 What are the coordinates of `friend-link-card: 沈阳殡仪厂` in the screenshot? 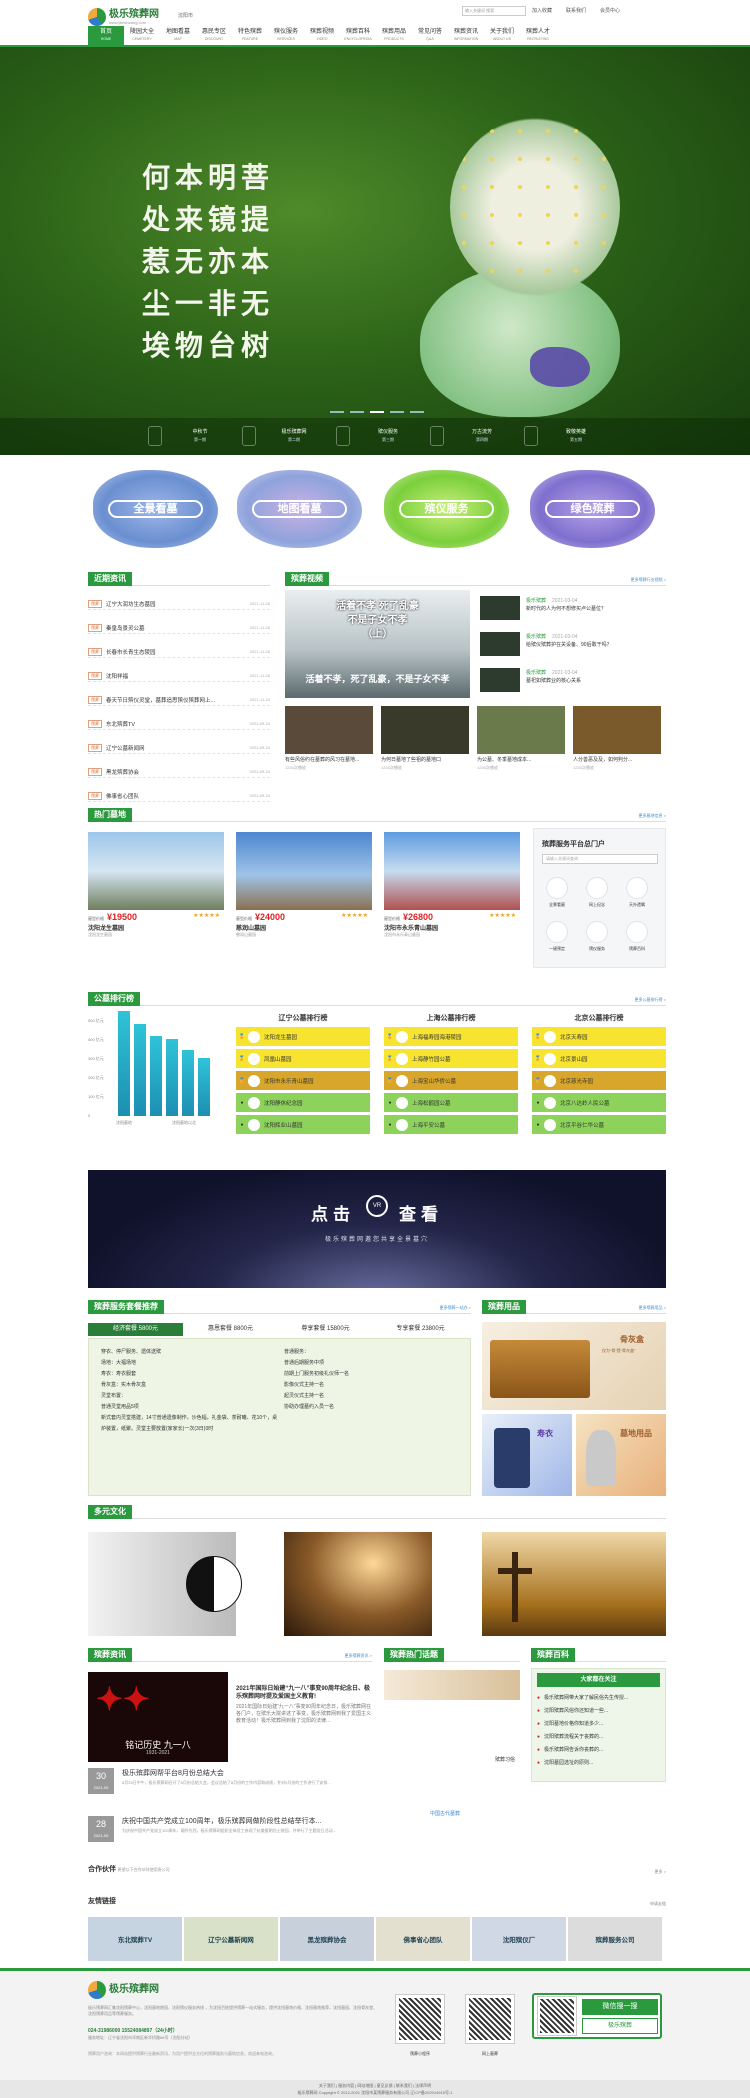 It's located at (519, 1939).